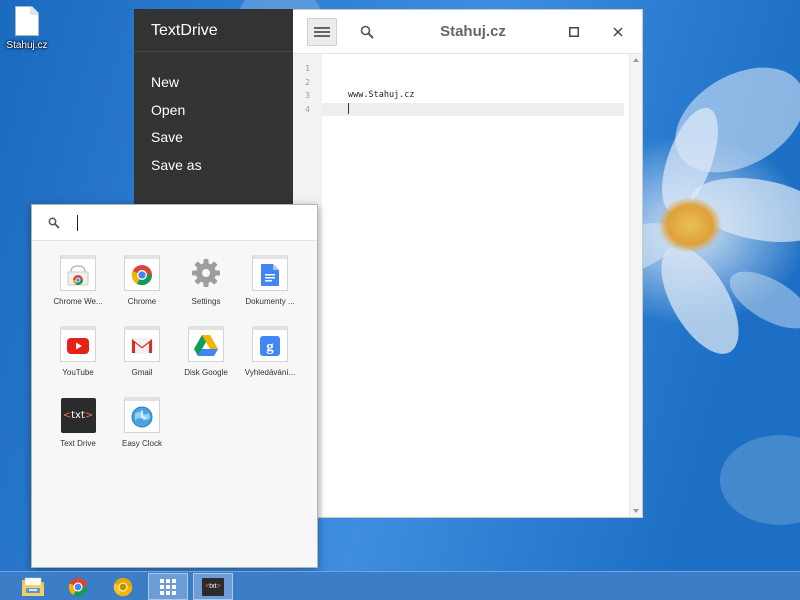 The width and height of the screenshot is (800, 600). Describe the element at coordinates (186, 223) in the screenshot. I see `launcher-search-input` at that location.